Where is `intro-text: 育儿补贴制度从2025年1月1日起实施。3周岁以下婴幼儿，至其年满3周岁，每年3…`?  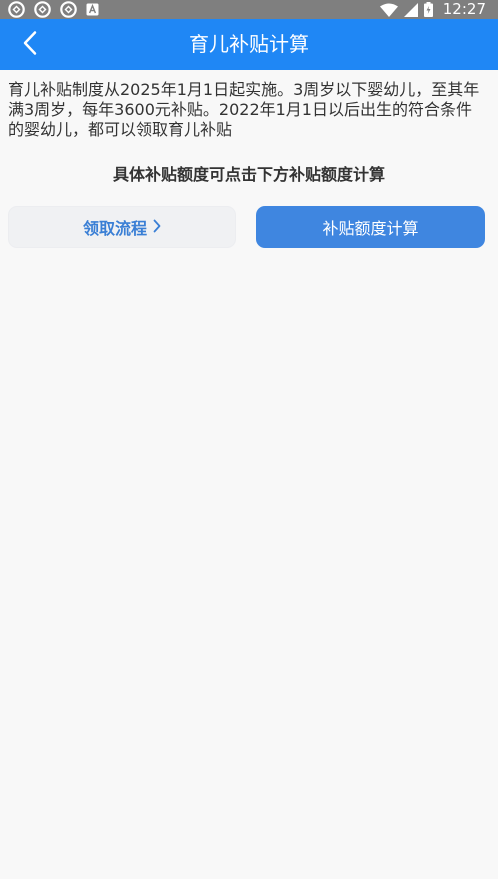
intro-text: 育儿补贴制度从2025年1月1日起实施。3周岁以下婴幼儿，至其年满3周岁，每年3… is located at coordinates (244, 109).